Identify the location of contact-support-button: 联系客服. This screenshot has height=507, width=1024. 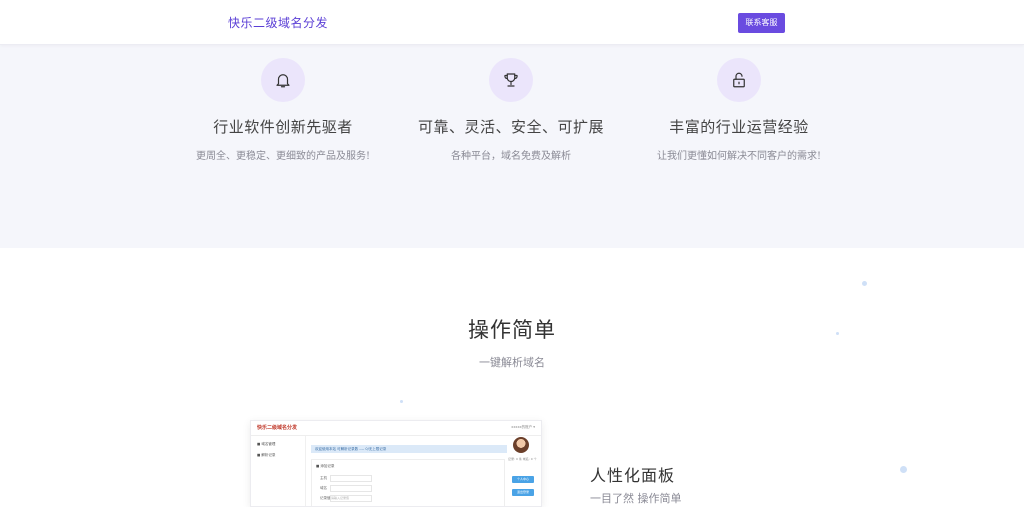
(761, 23).